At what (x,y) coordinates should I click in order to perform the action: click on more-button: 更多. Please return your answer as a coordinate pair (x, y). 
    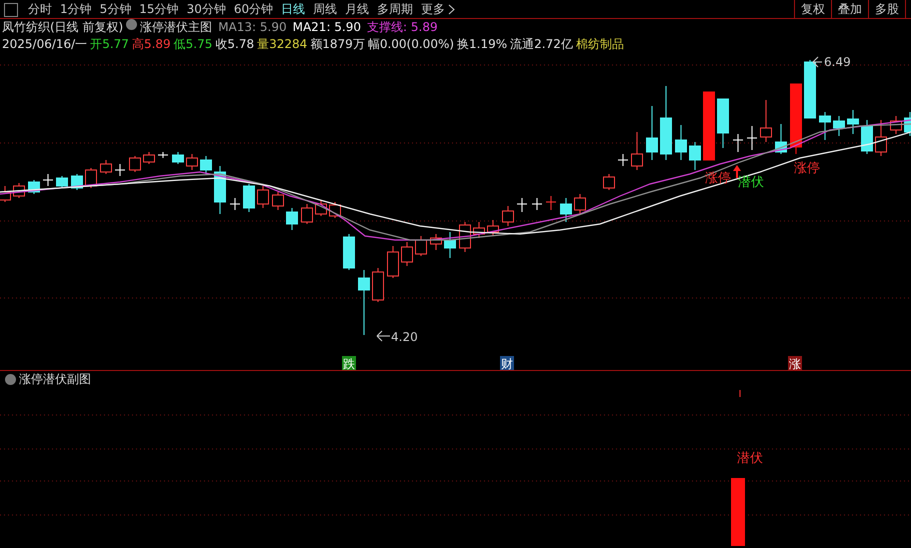
    Looking at the image, I should click on (438, 9).